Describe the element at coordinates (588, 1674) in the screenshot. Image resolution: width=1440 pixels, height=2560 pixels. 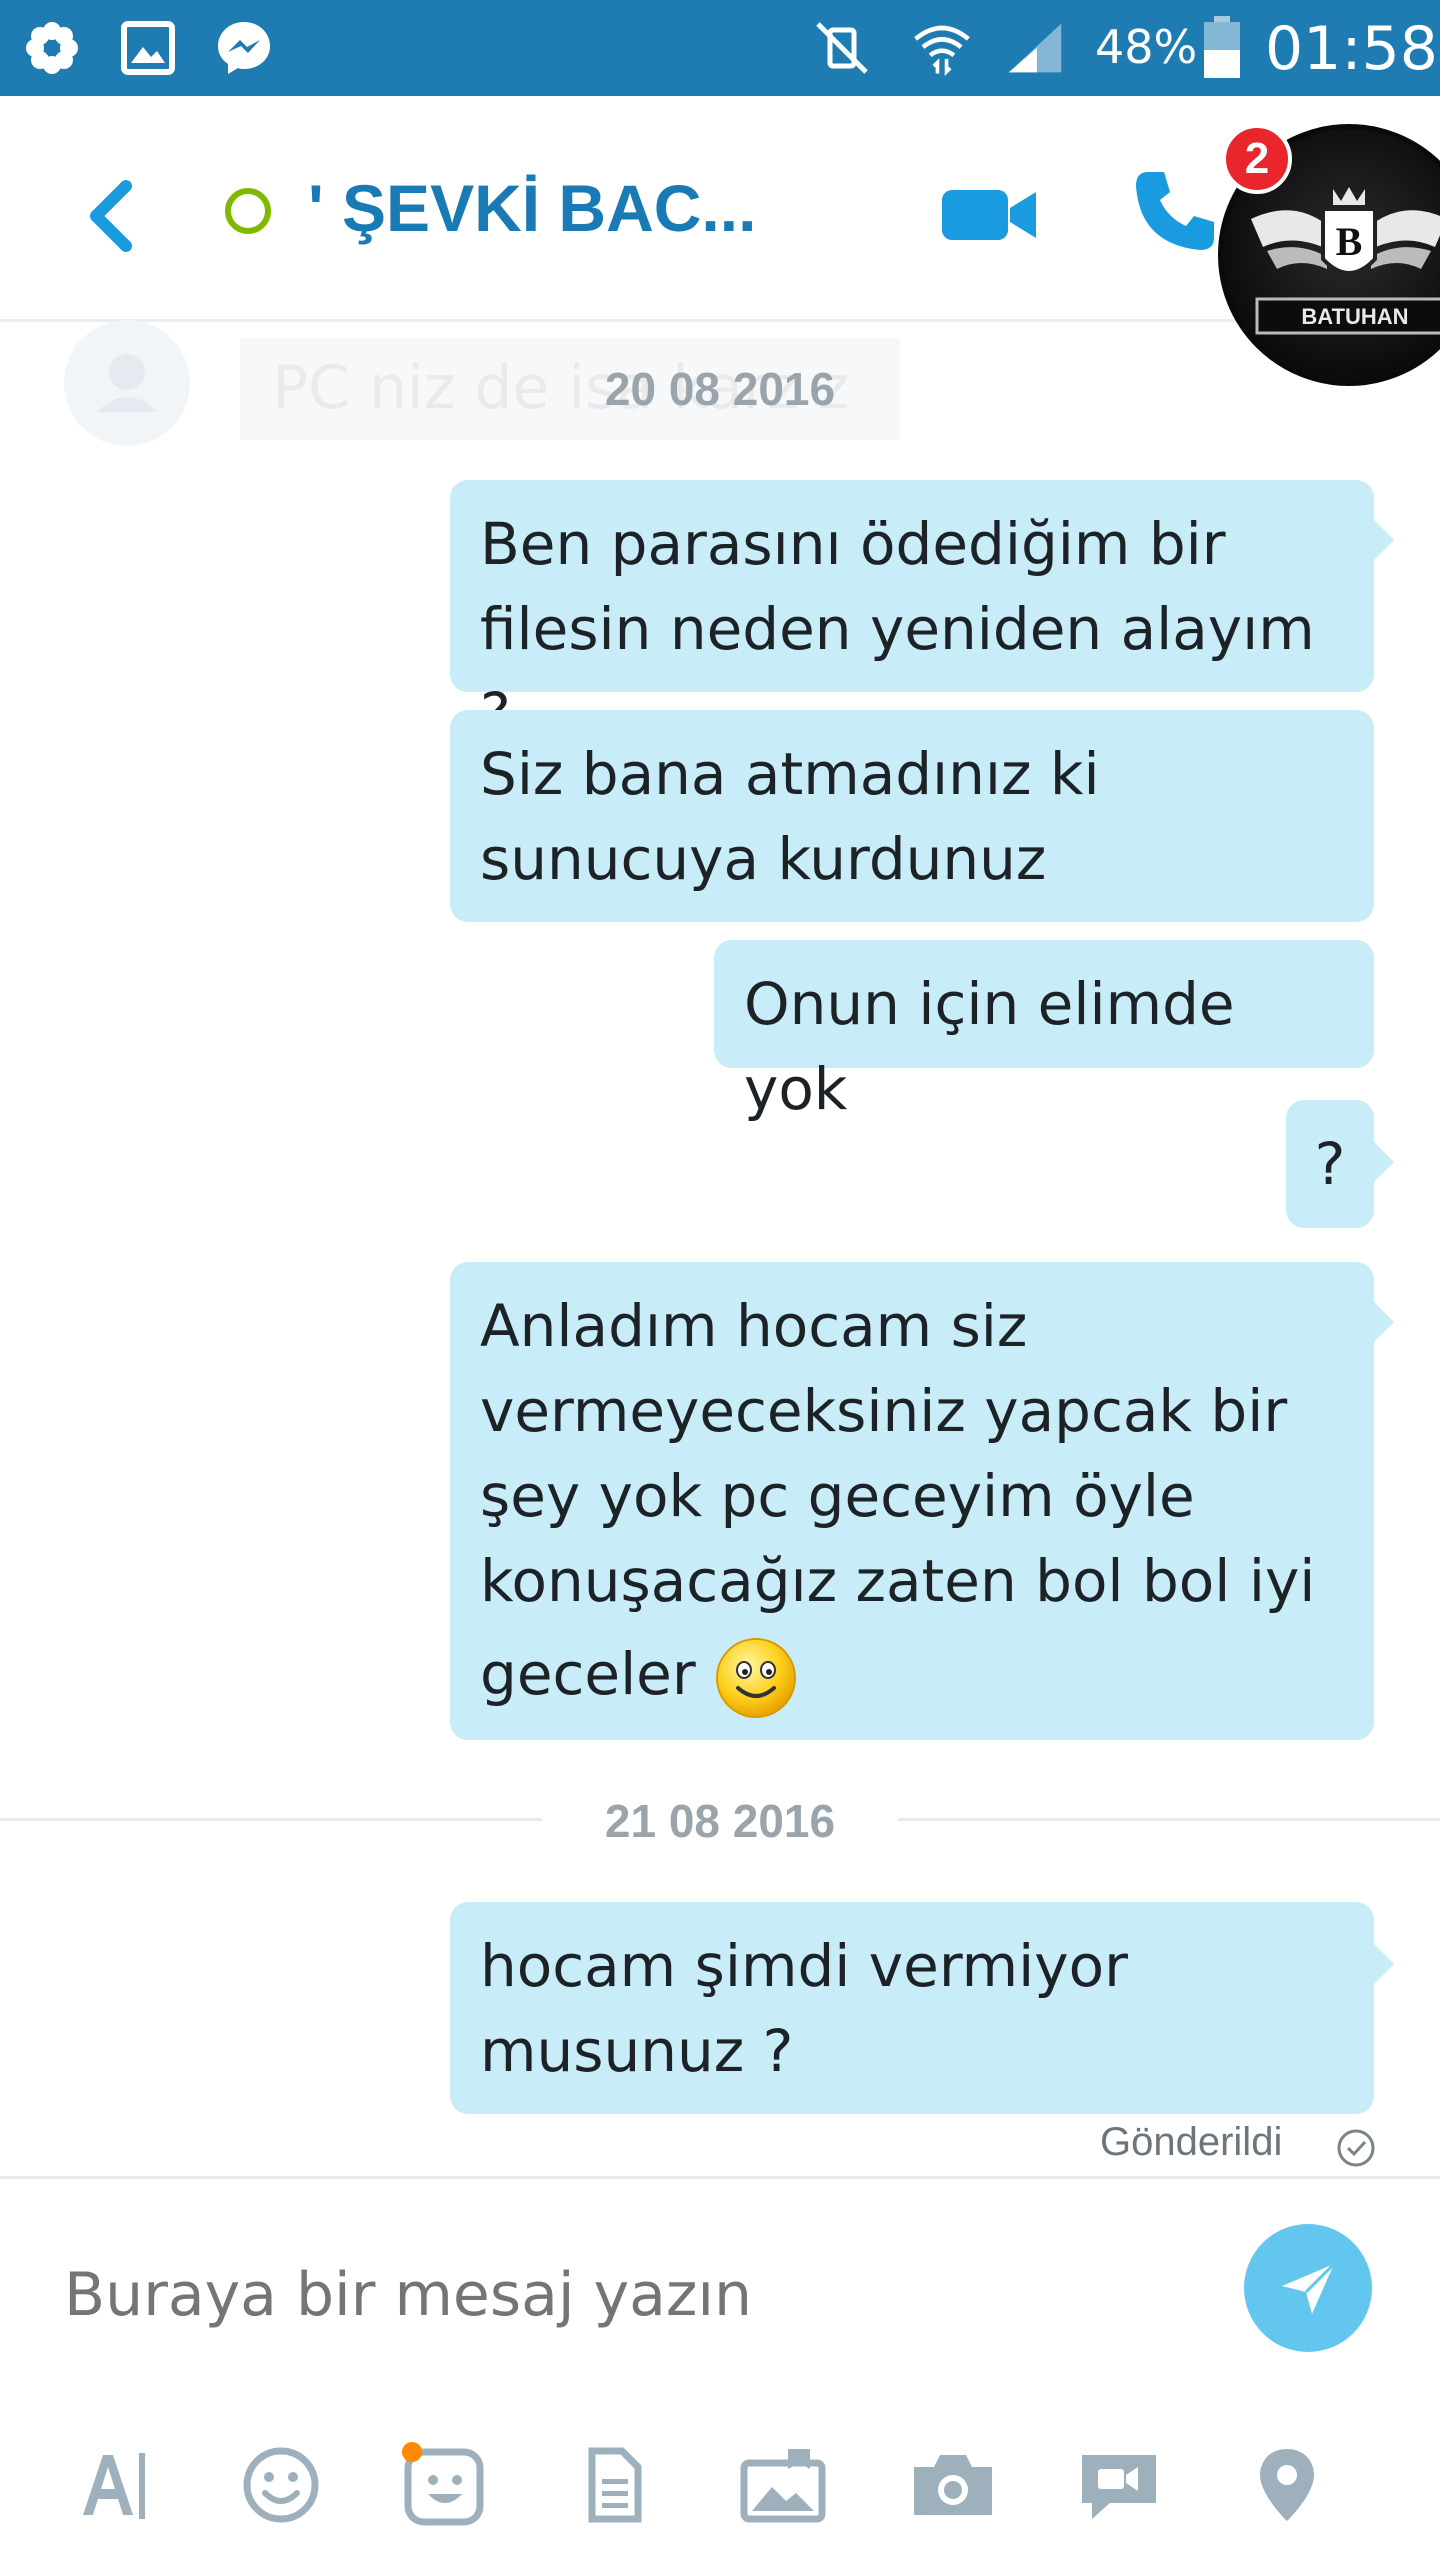
I see `message-text: geceler` at that location.